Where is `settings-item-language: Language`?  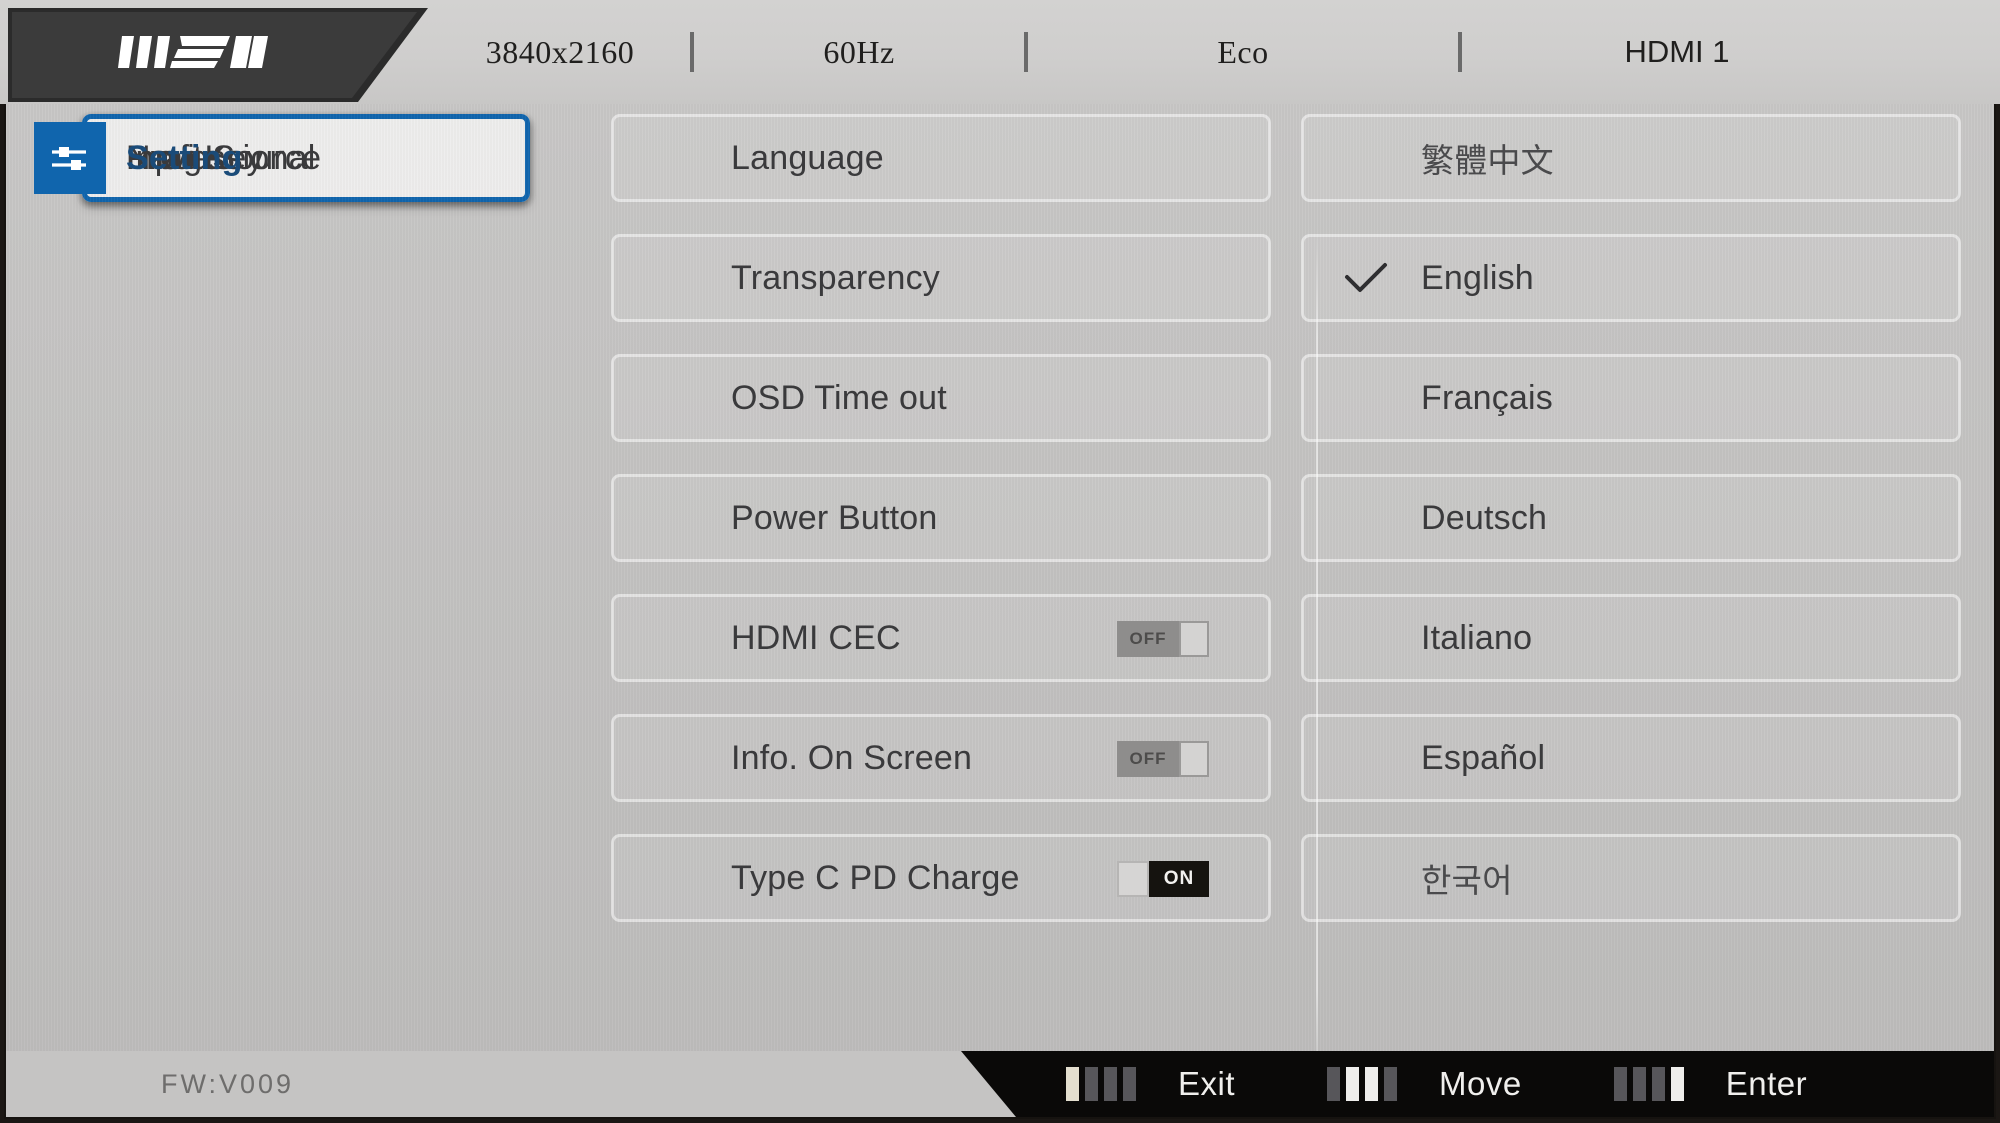
settings-item-language: Language is located at coordinates (941, 158).